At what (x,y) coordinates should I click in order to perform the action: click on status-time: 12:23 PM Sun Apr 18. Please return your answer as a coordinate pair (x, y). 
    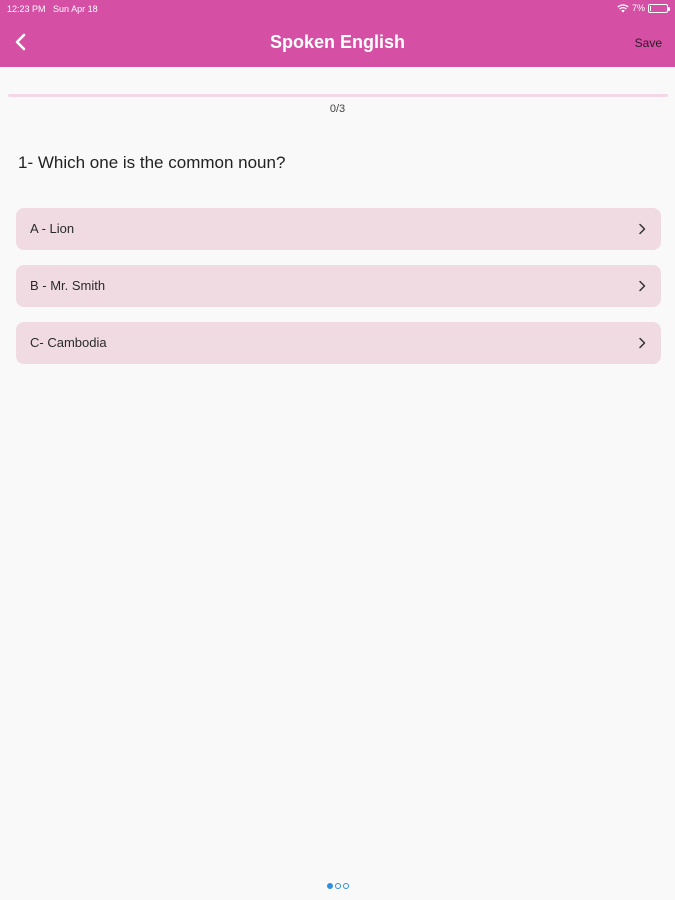
    Looking at the image, I should click on (52, 9).